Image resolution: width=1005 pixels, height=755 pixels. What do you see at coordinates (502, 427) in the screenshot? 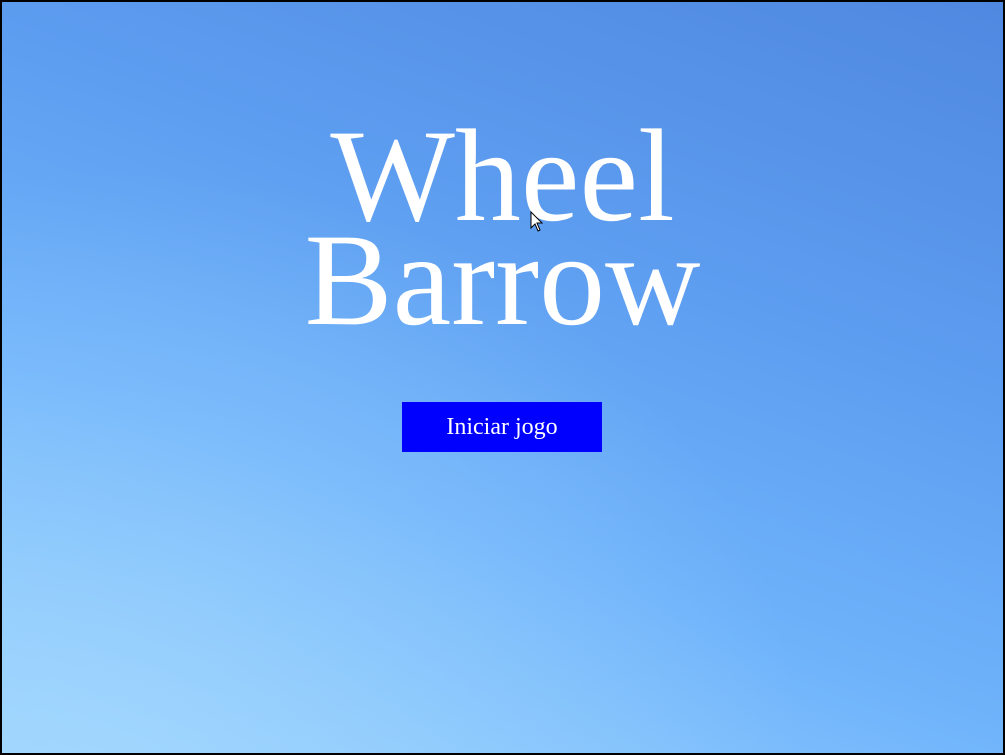
I see `start-game-button: Iniciar jogo` at bounding box center [502, 427].